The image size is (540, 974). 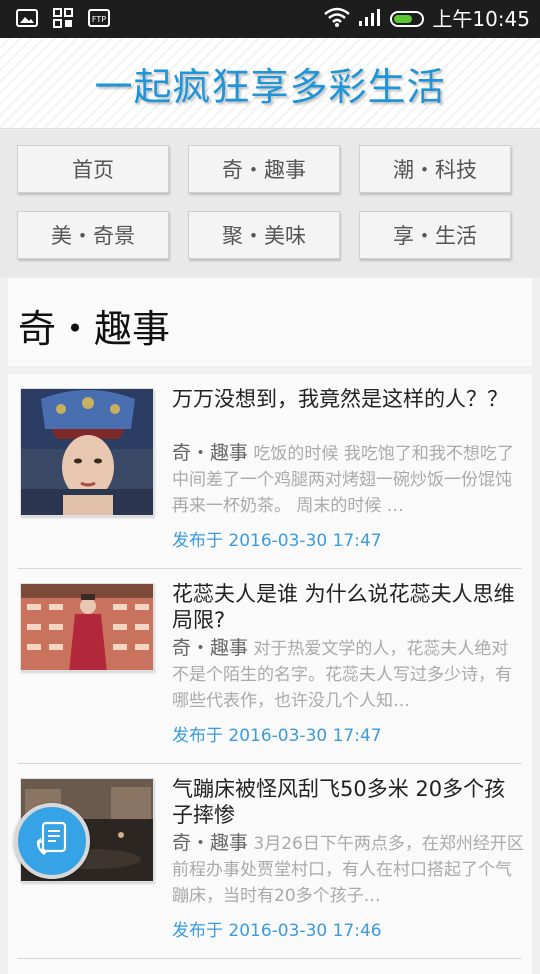 I want to click on ftp-icon: FTP, so click(x=99, y=18).